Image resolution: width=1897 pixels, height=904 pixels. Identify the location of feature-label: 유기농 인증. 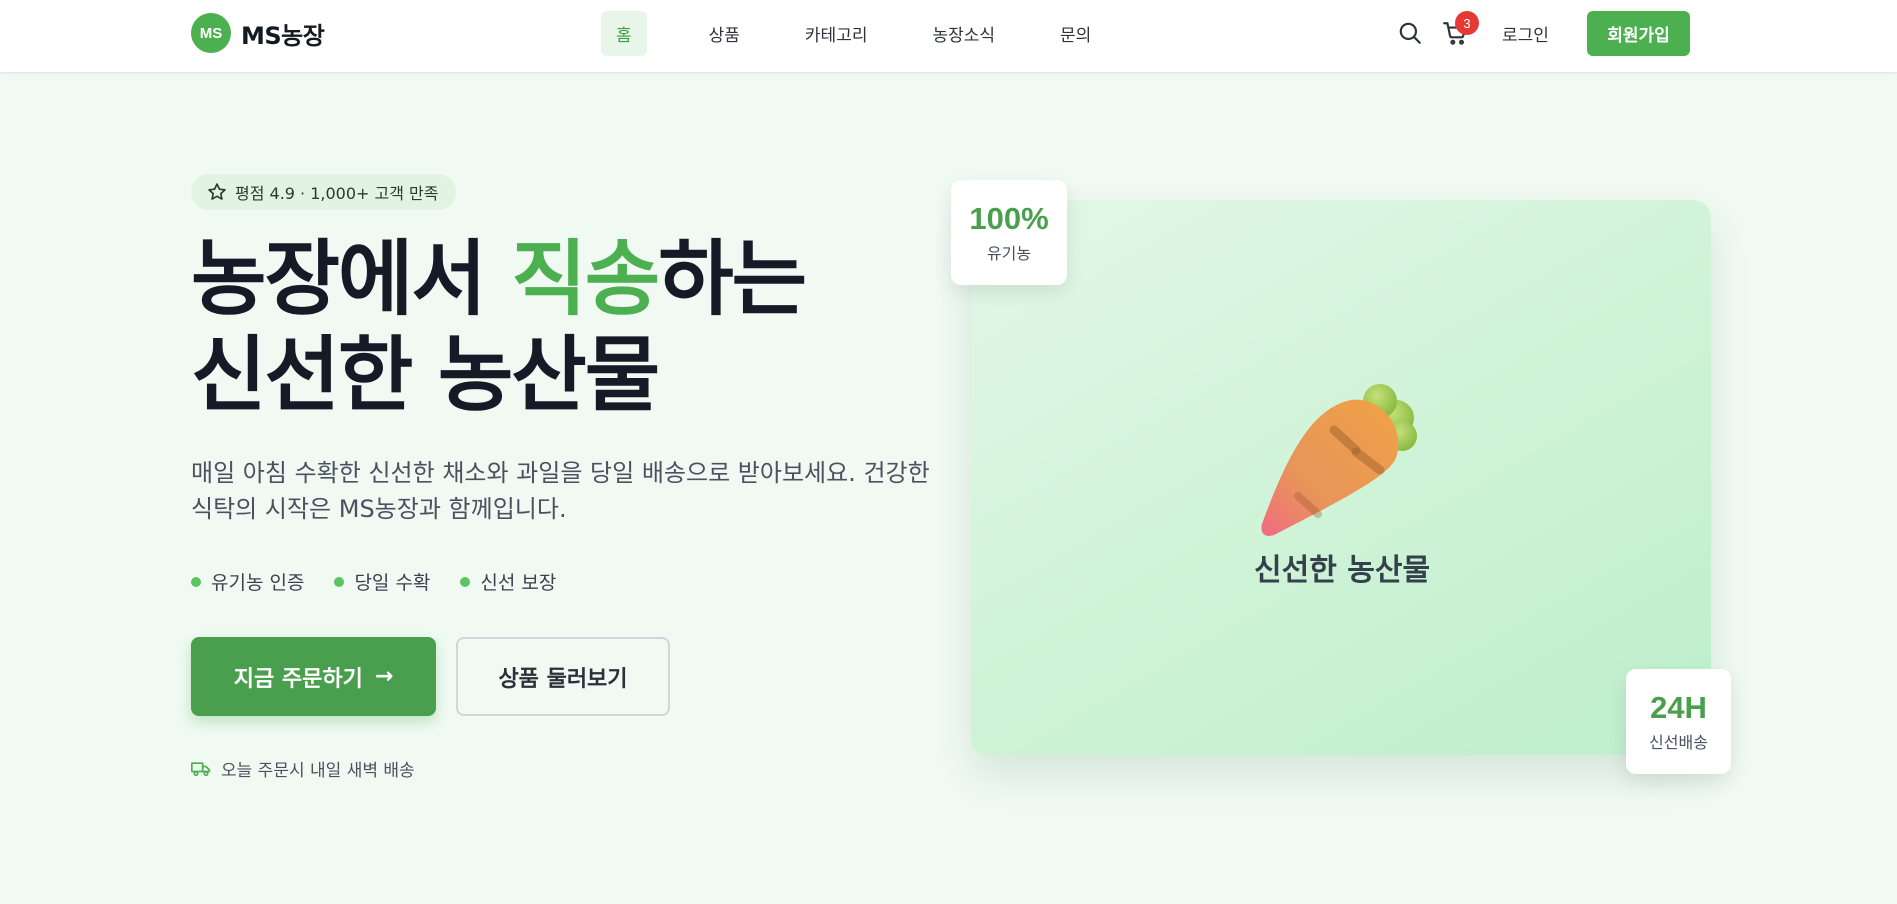
(258, 583).